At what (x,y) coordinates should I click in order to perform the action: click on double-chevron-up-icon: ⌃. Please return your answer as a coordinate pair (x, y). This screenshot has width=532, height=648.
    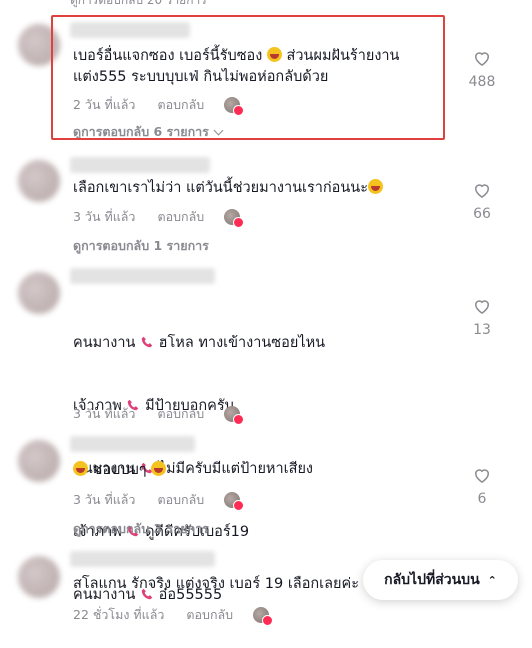
    Looking at the image, I should click on (492, 580).